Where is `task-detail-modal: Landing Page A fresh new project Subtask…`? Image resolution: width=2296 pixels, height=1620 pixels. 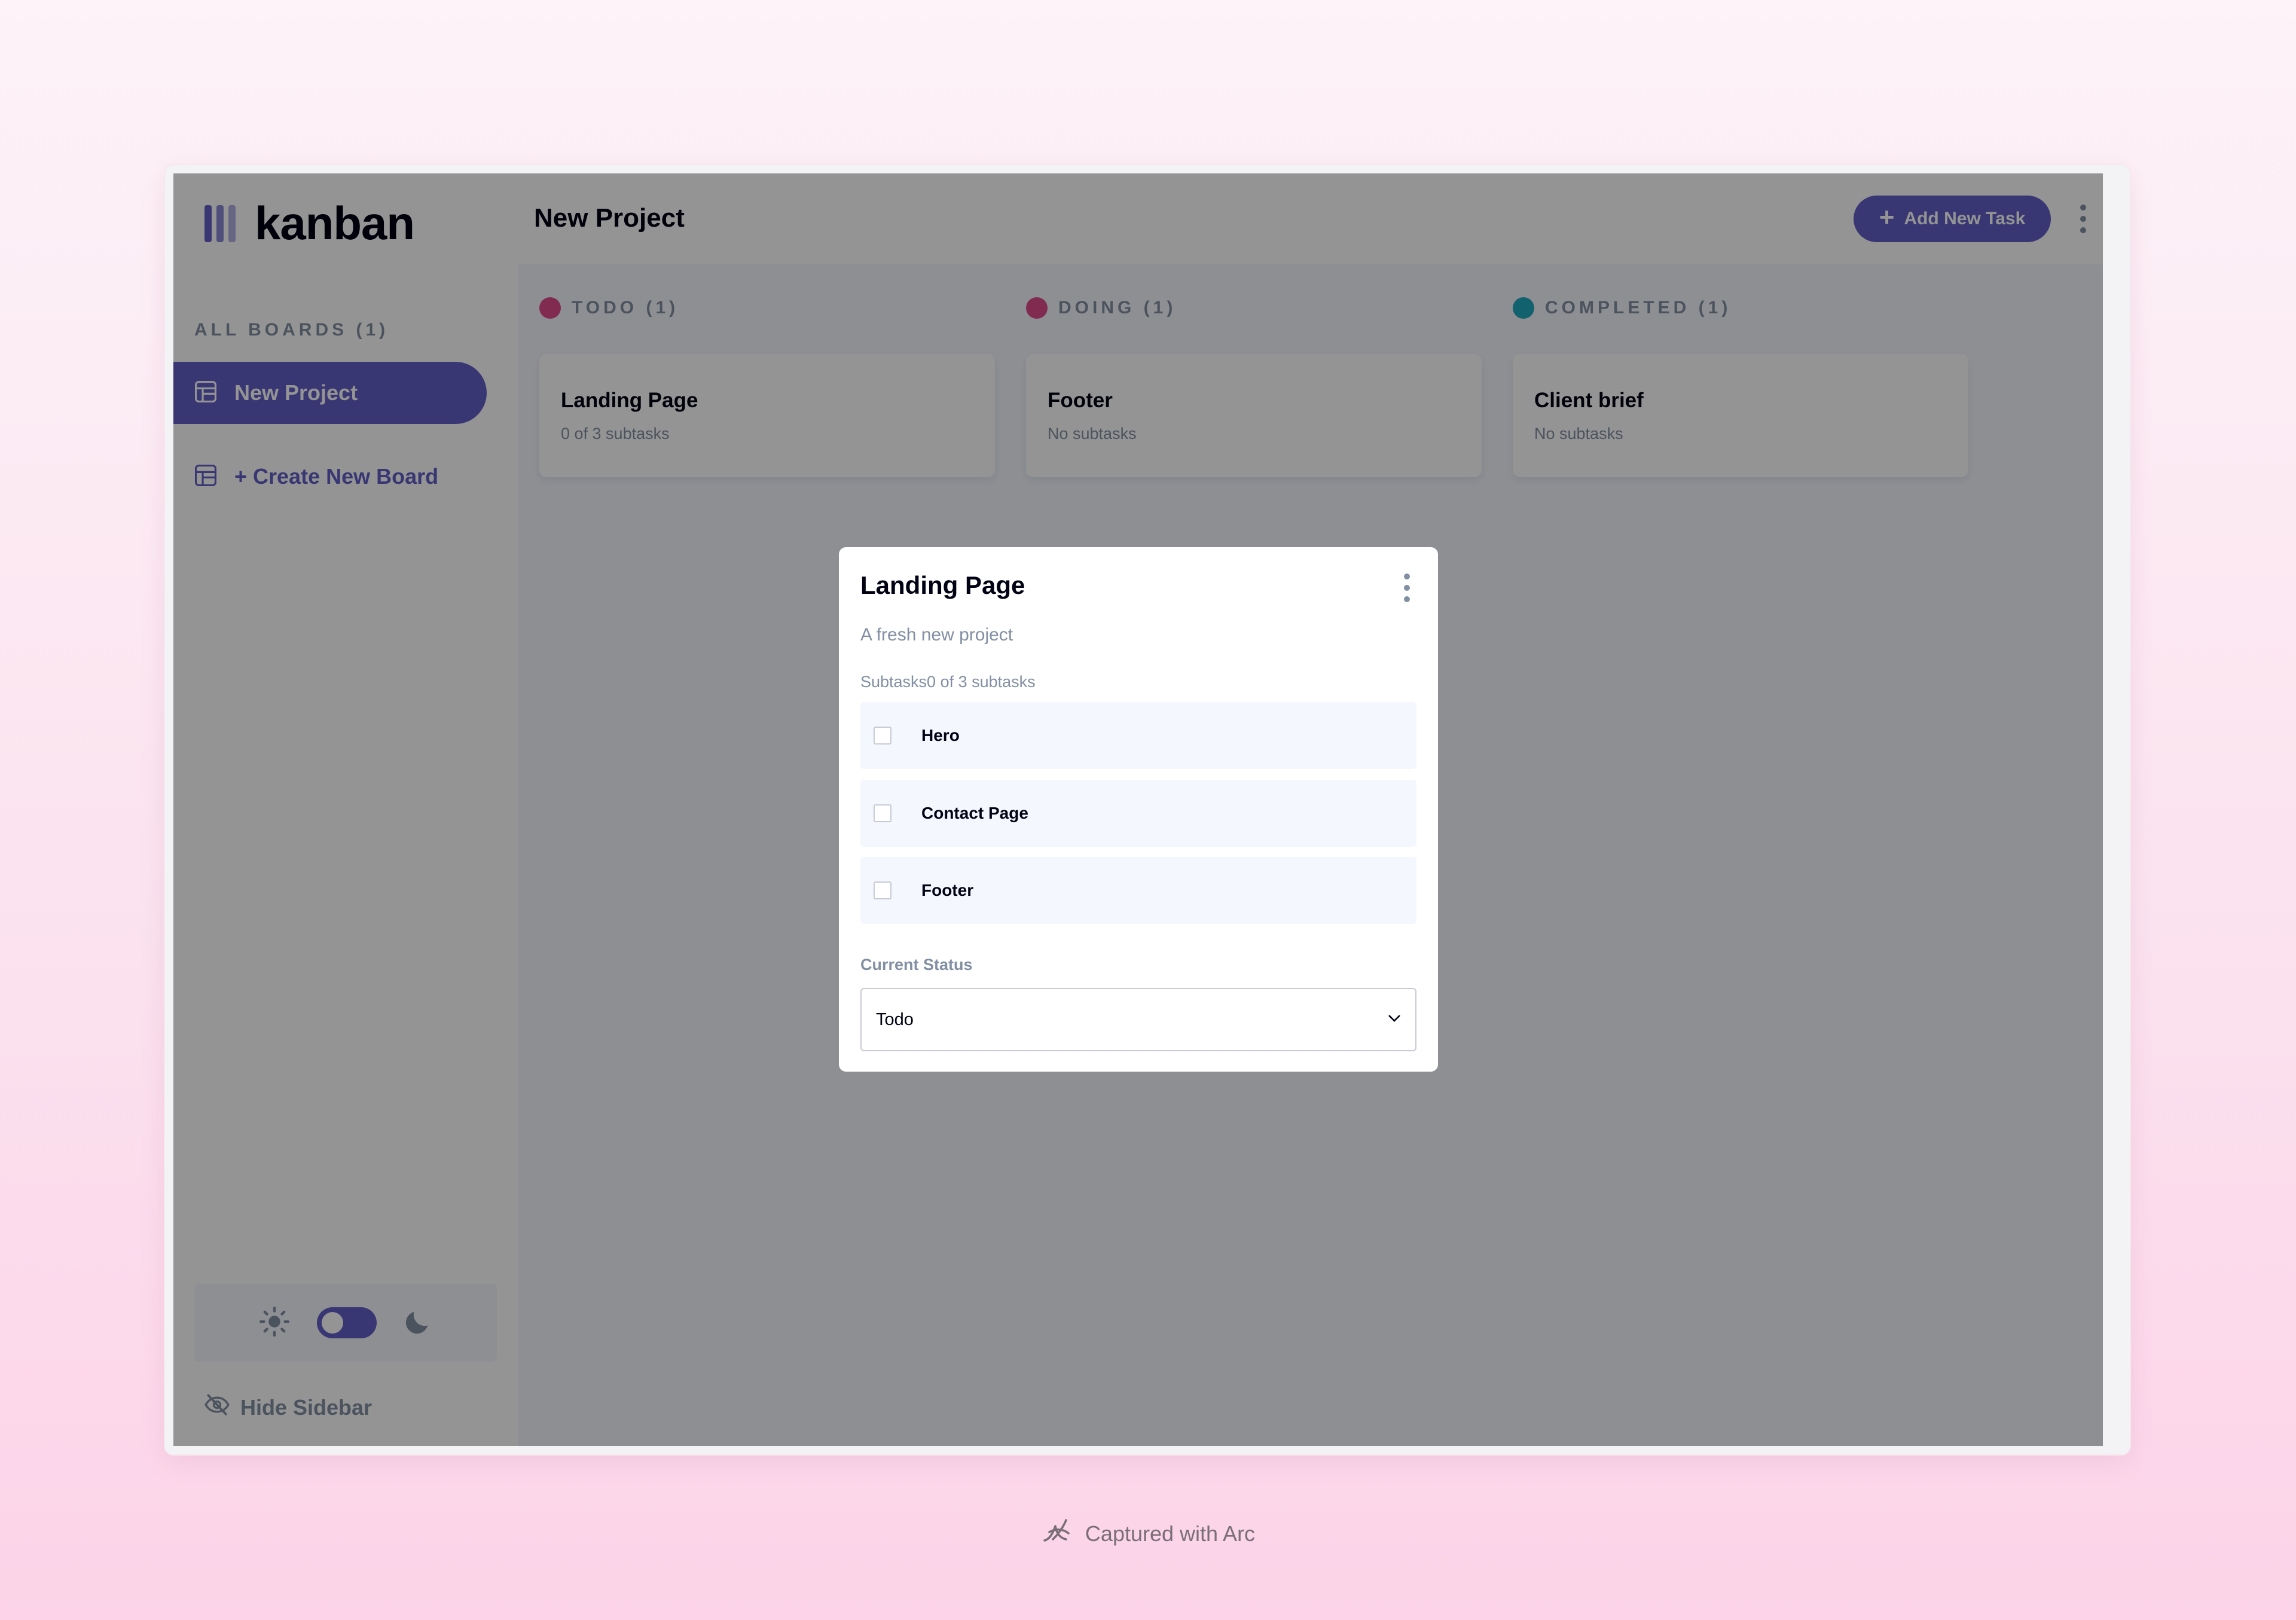
task-detail-modal: Landing Page A fresh new project Subtask… is located at coordinates (1138, 810).